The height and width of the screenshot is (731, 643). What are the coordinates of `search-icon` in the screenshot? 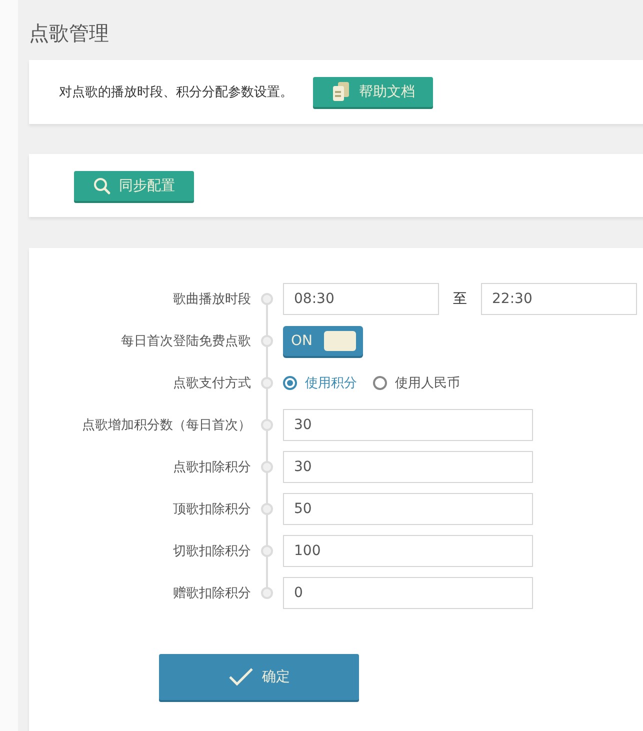 It's located at (102, 185).